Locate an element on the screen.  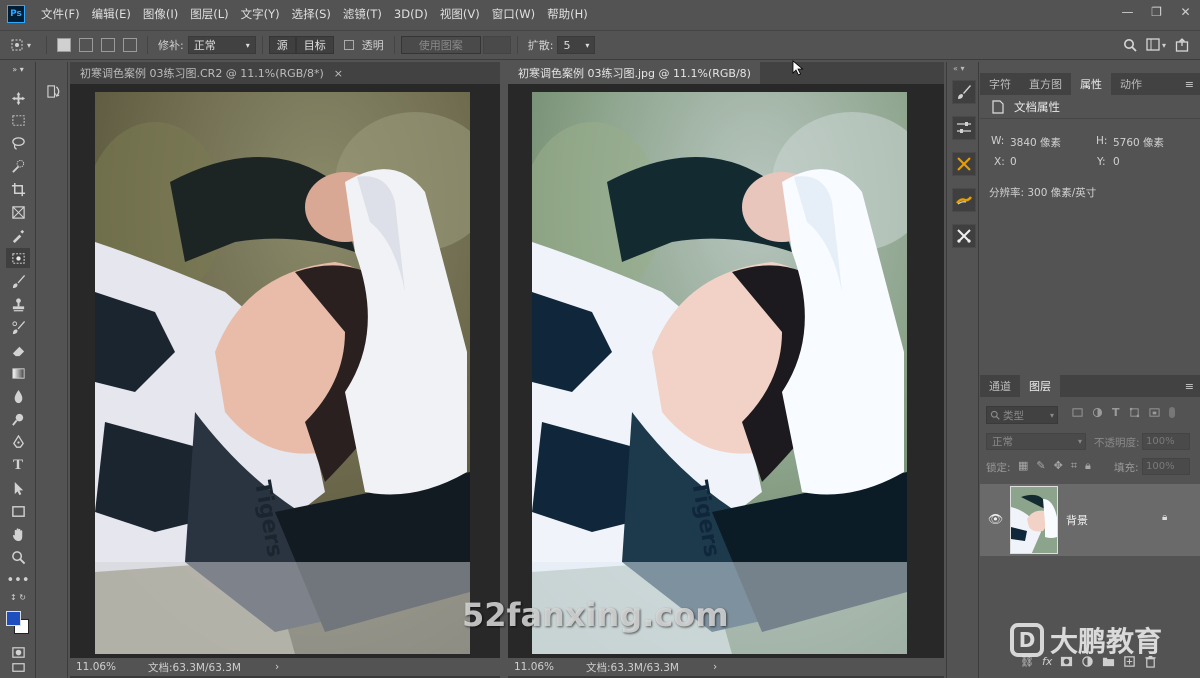
lock-all-icon: 🔒︎ is located at coordinates (1088, 466).